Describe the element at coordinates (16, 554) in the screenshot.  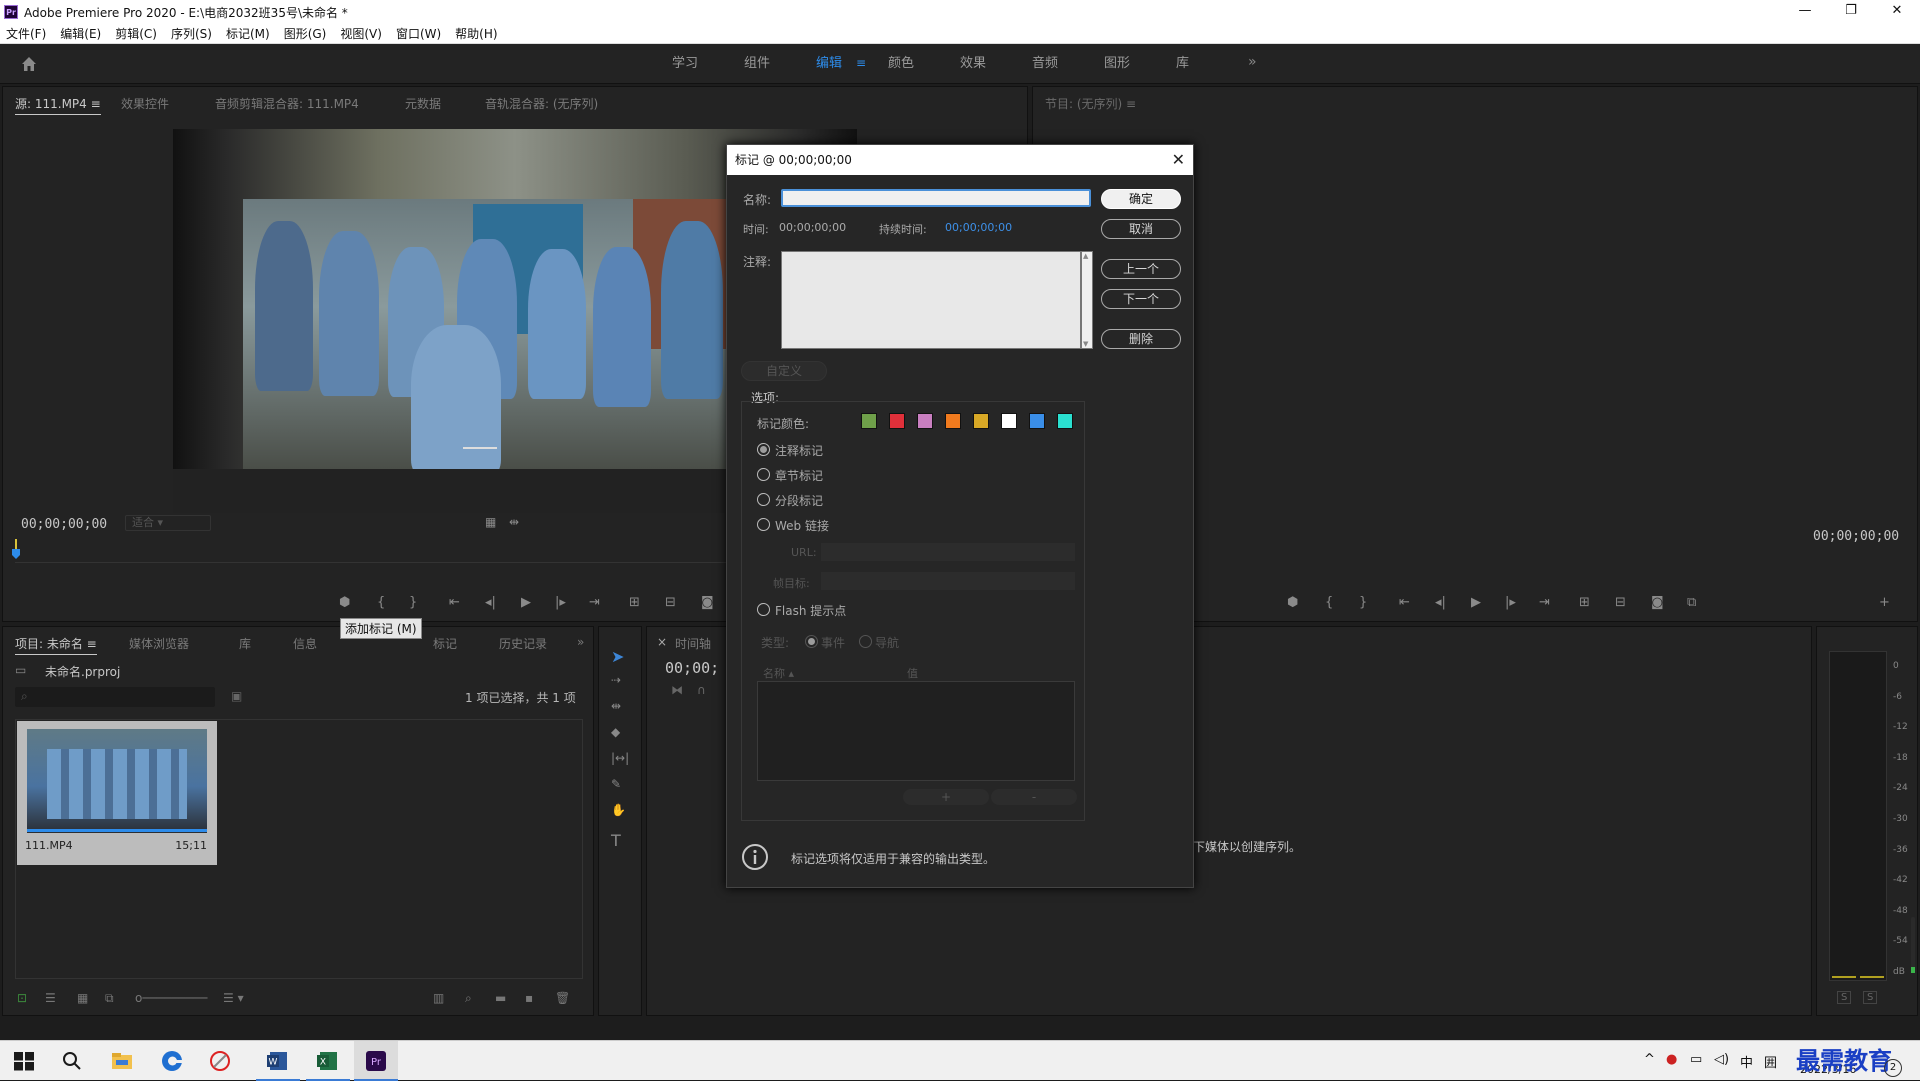
I see `playhead-icon` at that location.